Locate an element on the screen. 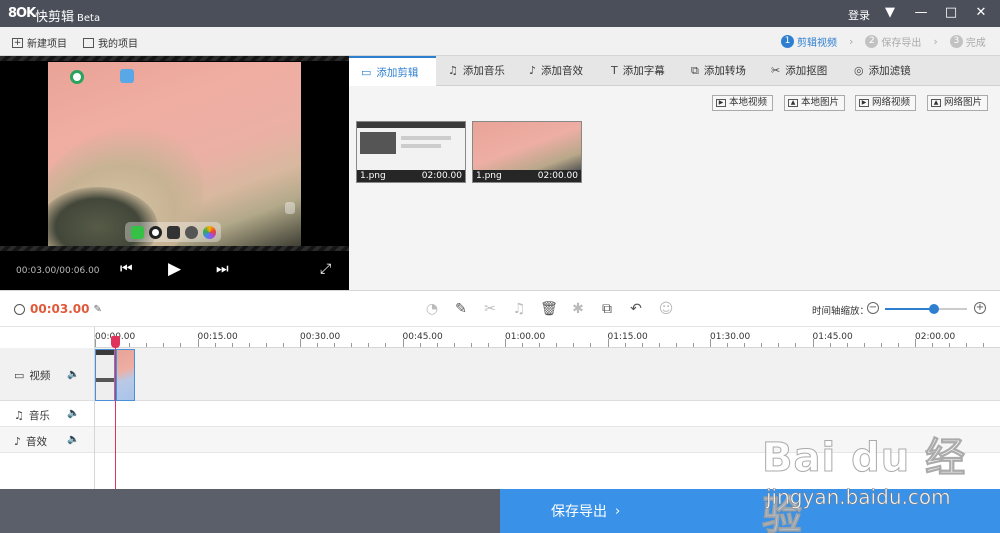 The image size is (1000, 533). tab-add-transition: ⧉ 添加转场 is located at coordinates (712, 71).